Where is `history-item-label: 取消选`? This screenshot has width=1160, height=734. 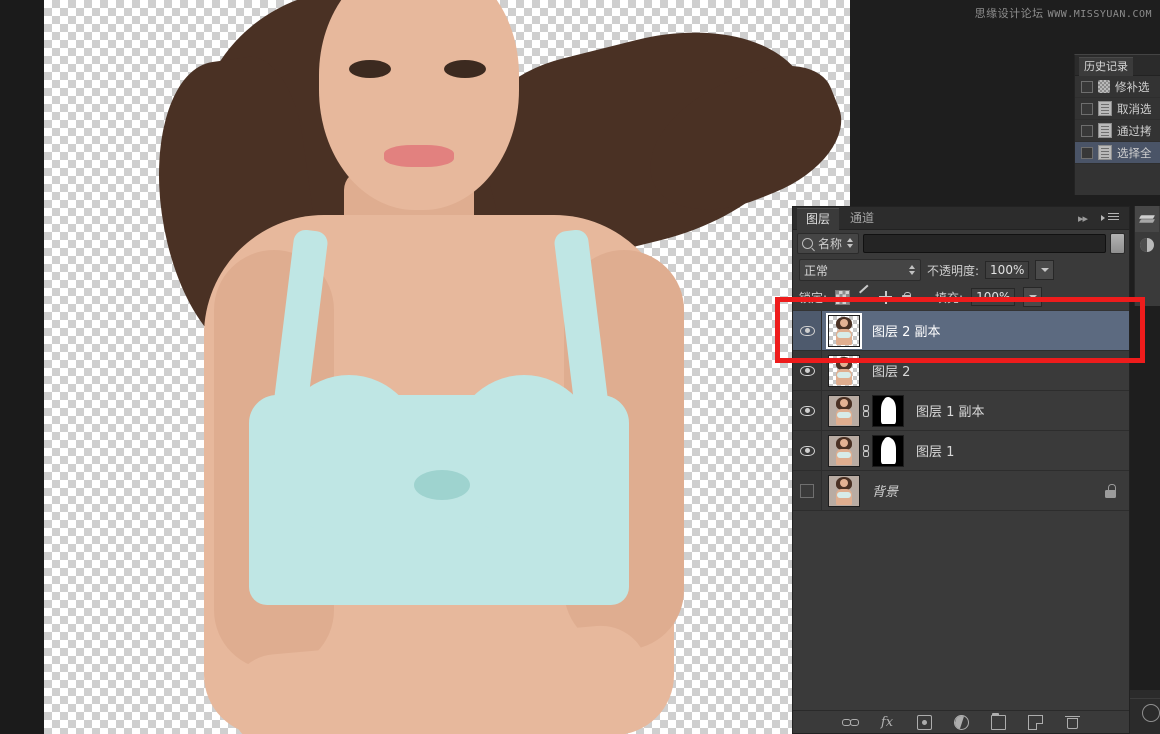 history-item-label: 取消选 is located at coordinates (1134, 108).